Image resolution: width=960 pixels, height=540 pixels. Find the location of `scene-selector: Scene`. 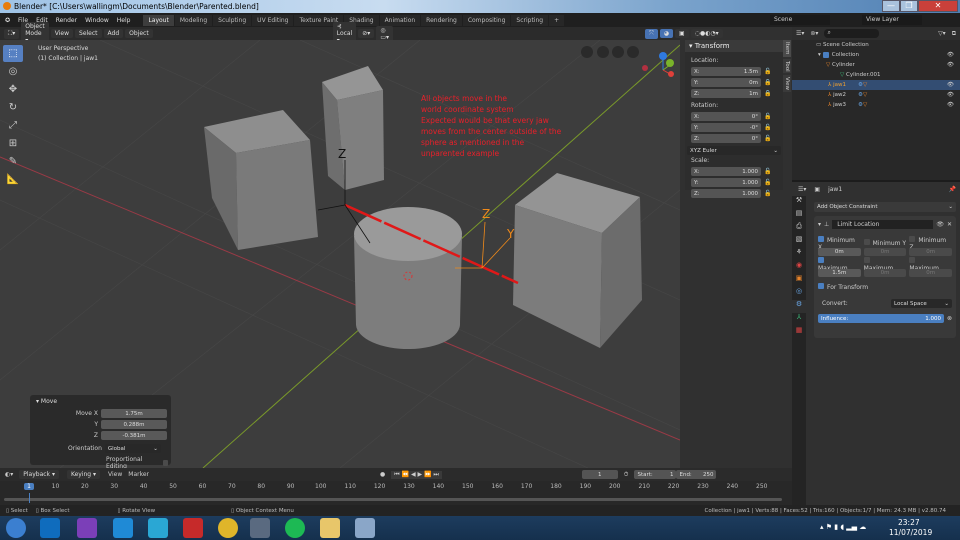

scene-selector: Scene is located at coordinates (800, 20).